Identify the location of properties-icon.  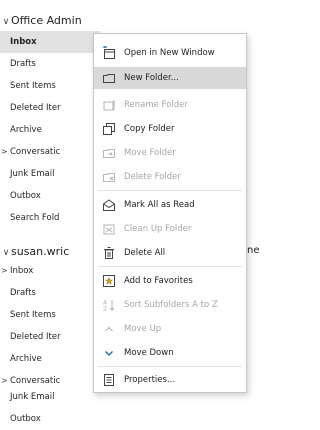
(109, 380).